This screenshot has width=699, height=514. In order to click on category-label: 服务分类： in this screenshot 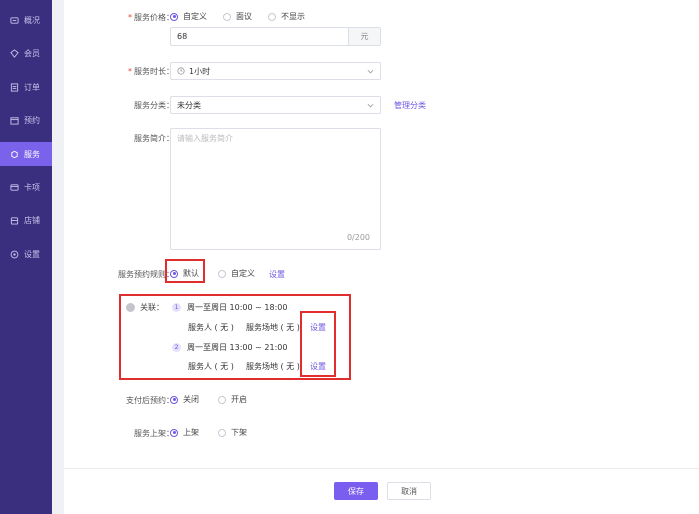, I will do `click(154, 105)`.